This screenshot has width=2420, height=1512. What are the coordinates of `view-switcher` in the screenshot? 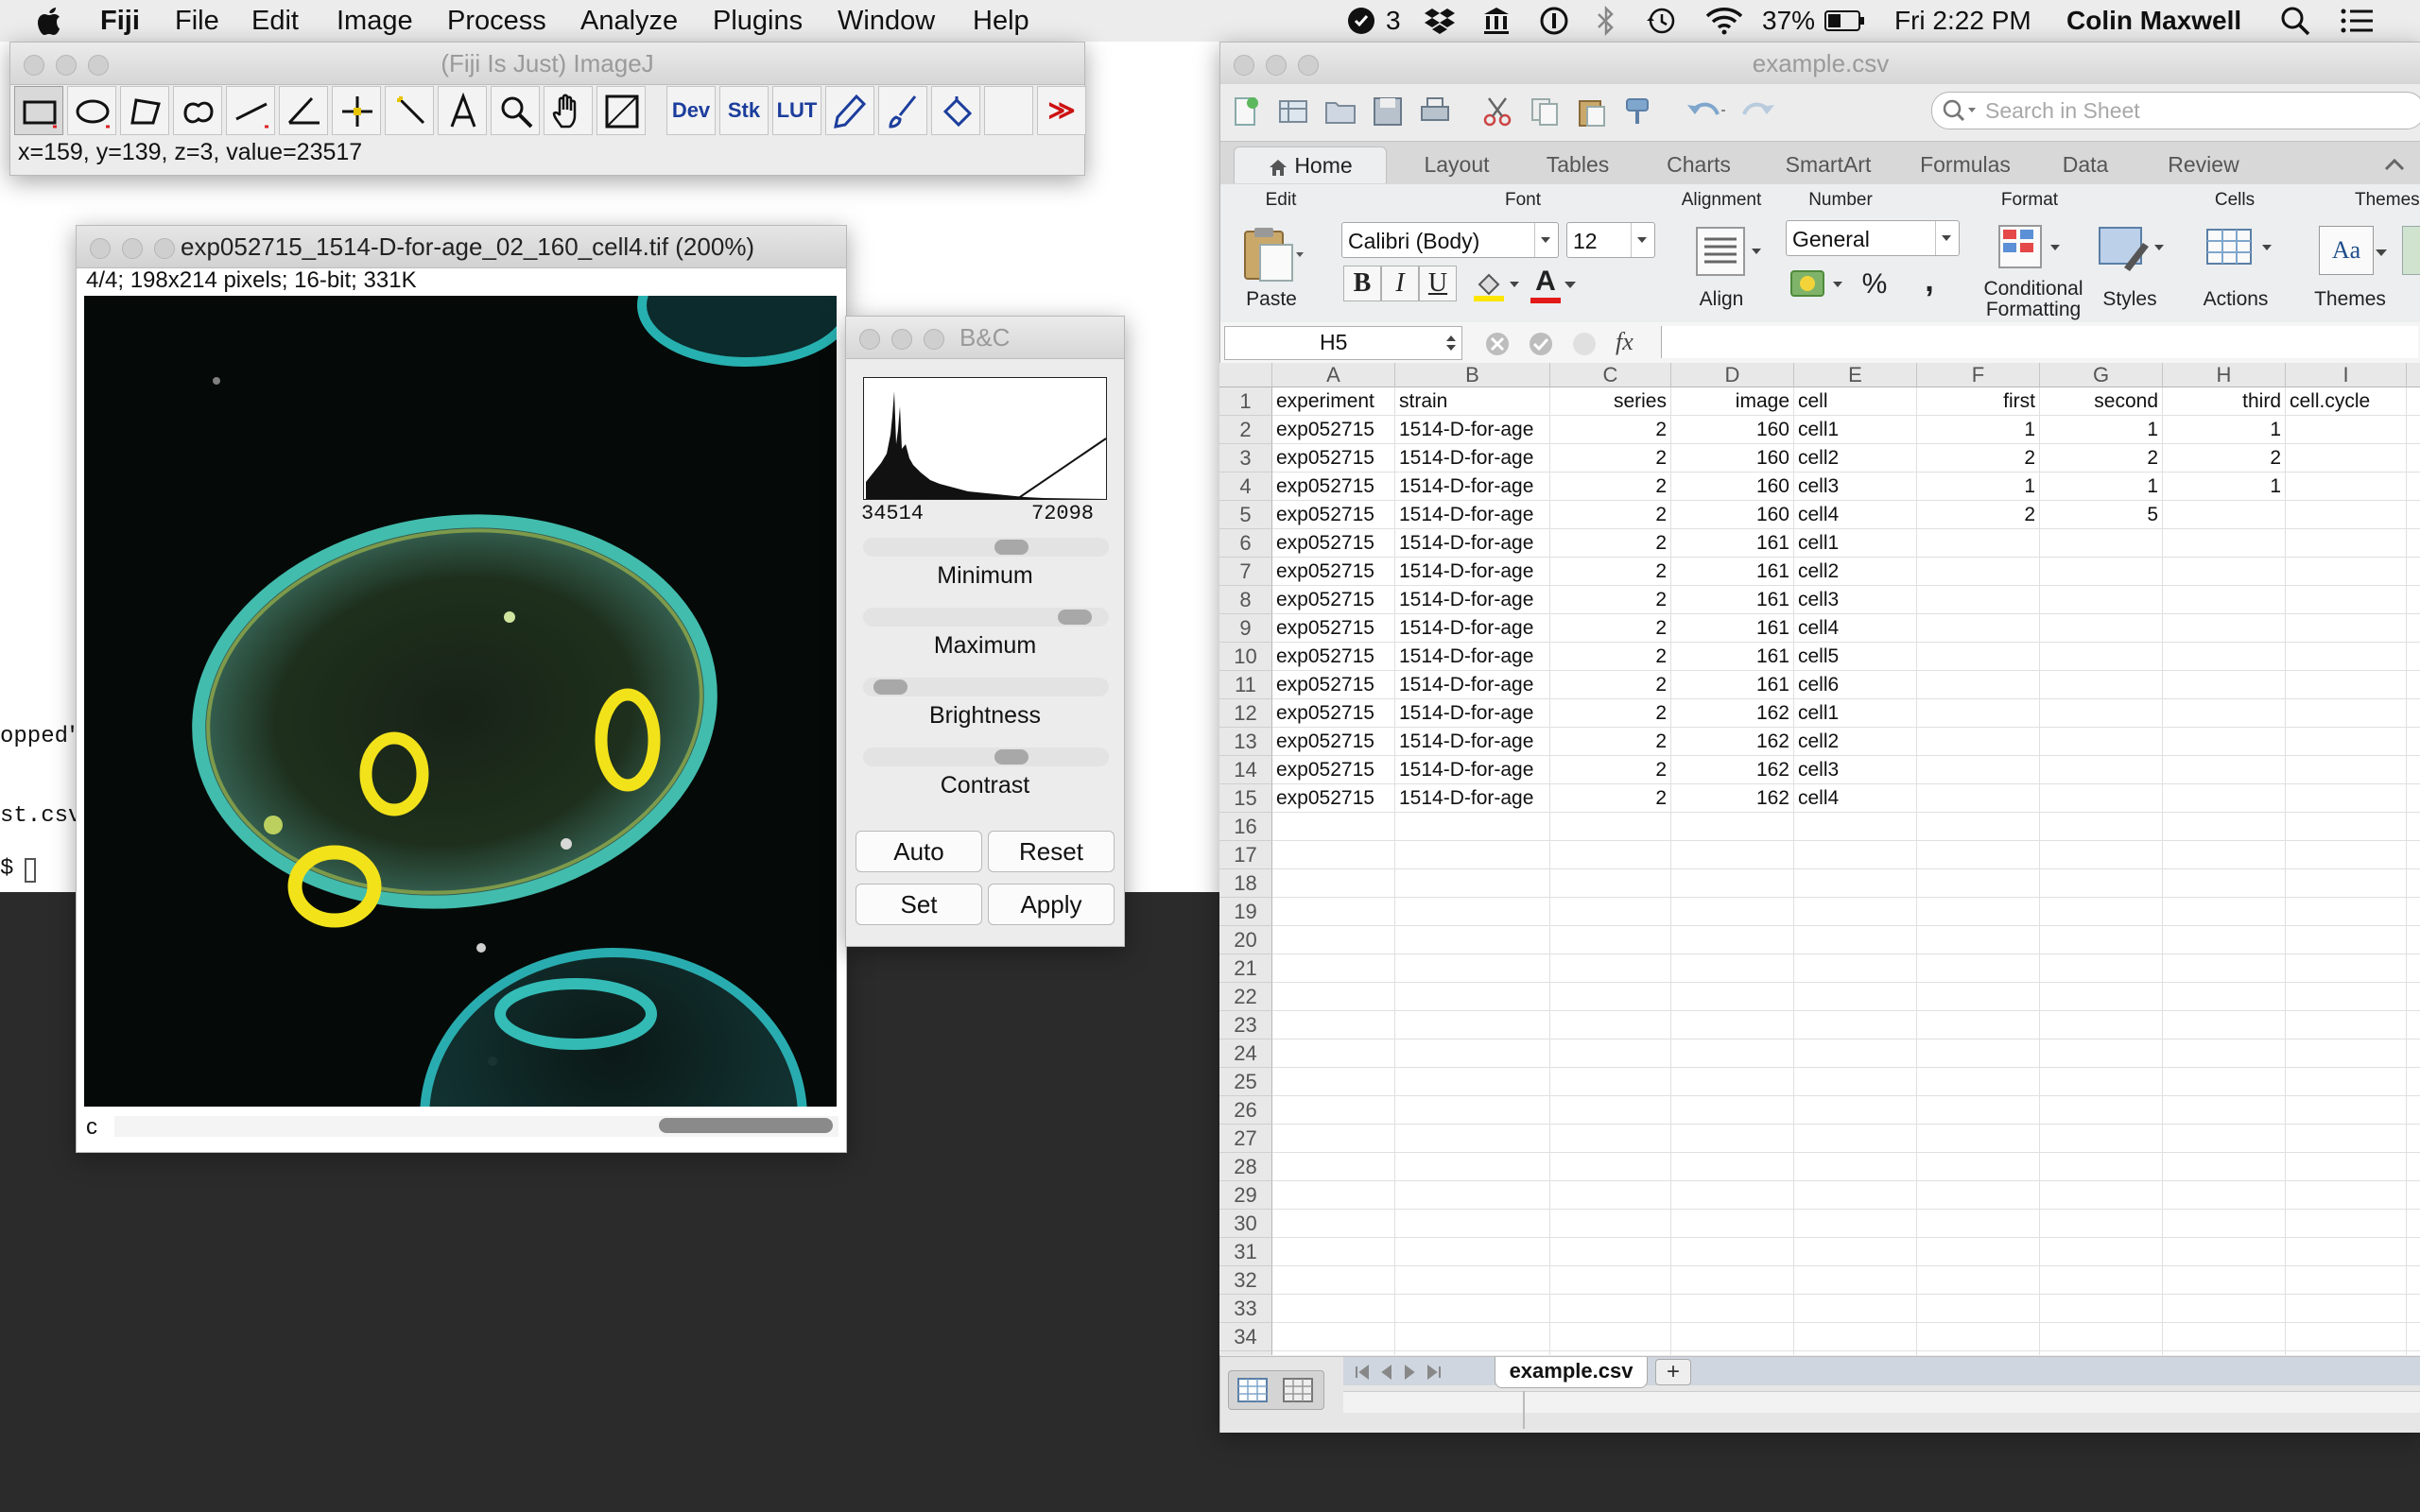 It's located at (1276, 1390).